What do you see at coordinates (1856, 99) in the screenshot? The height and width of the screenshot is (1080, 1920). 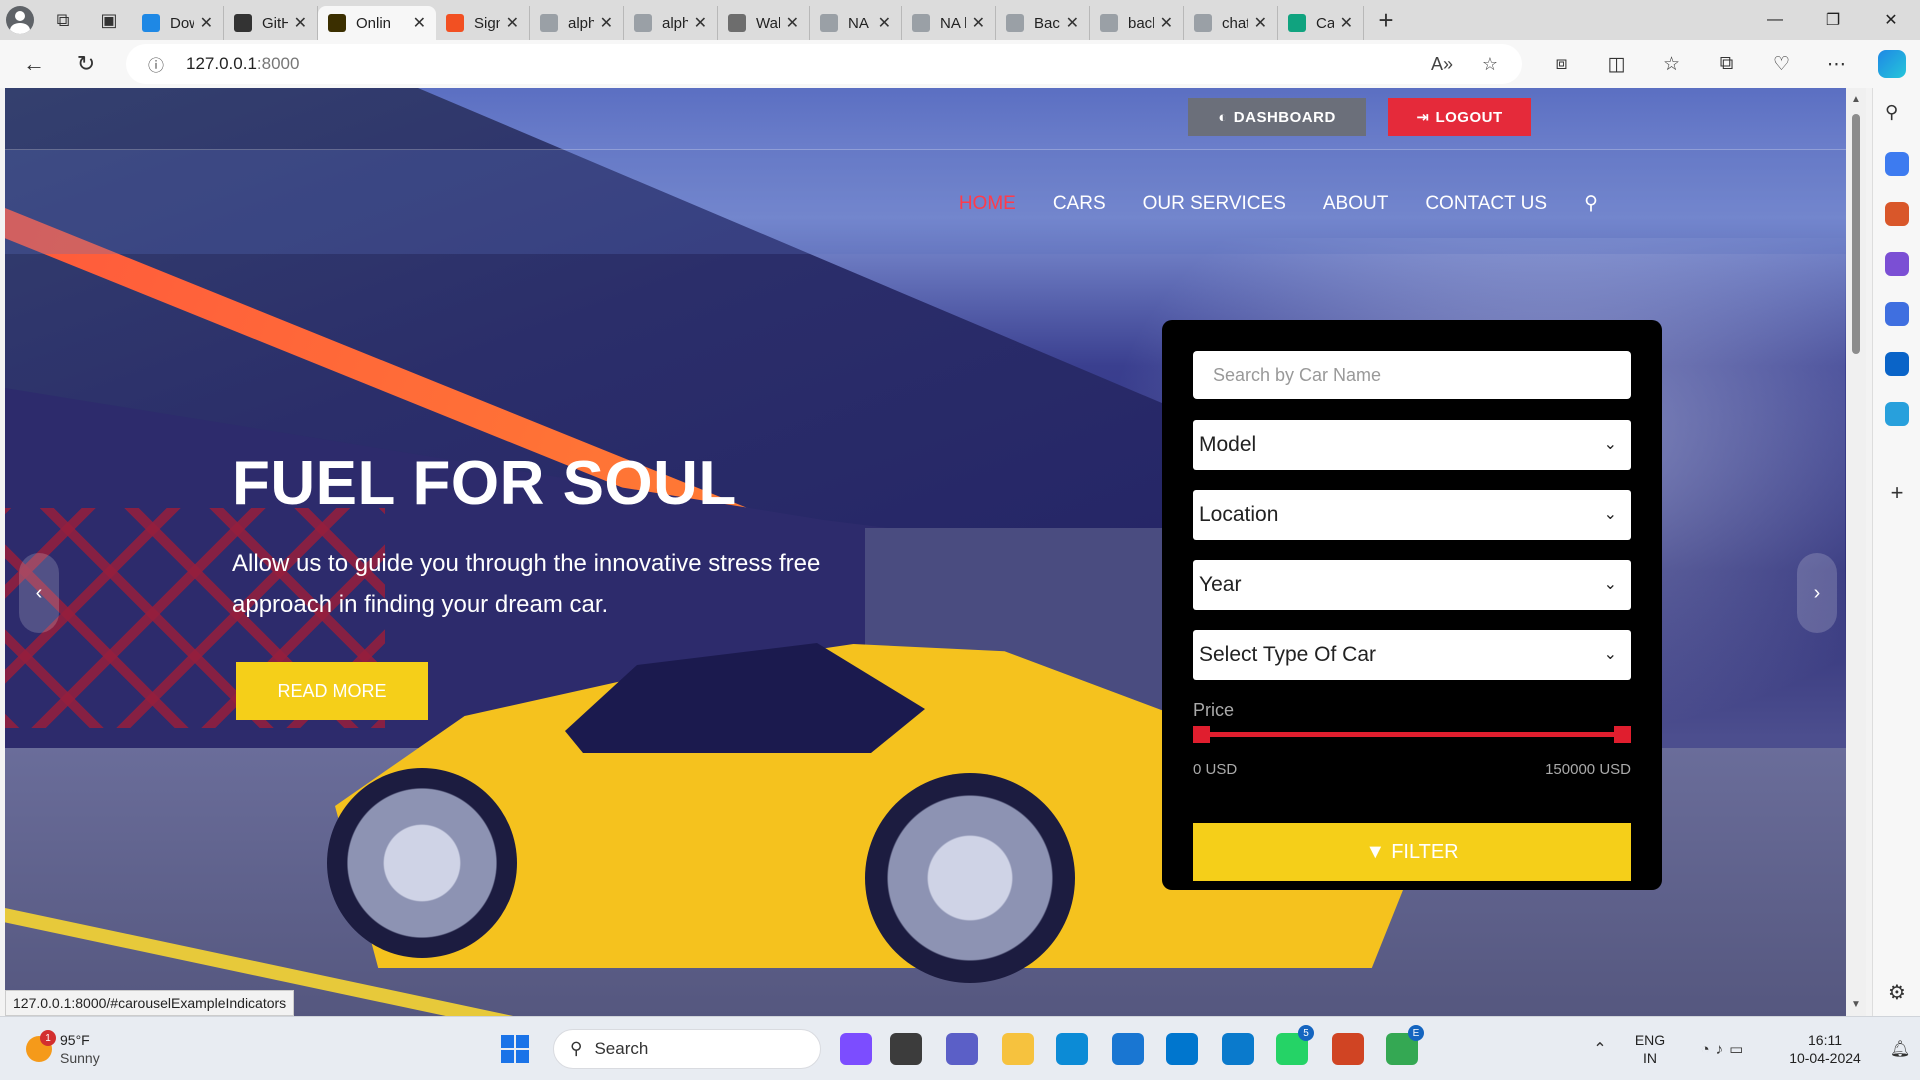 I see `scroll-up-icon: ▲` at bounding box center [1856, 99].